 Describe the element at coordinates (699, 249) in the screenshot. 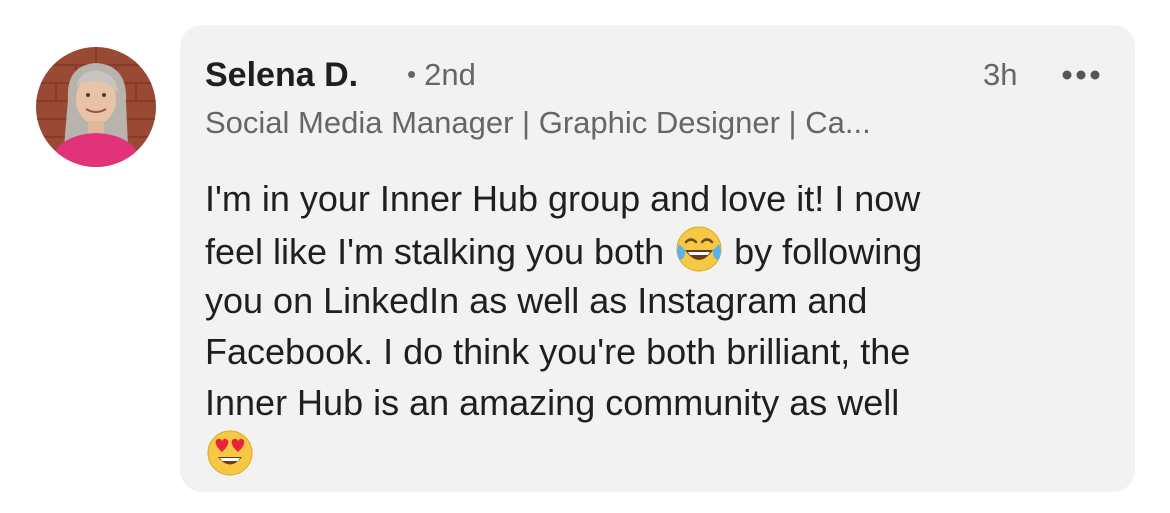

I see `joy-emoji-icon` at that location.